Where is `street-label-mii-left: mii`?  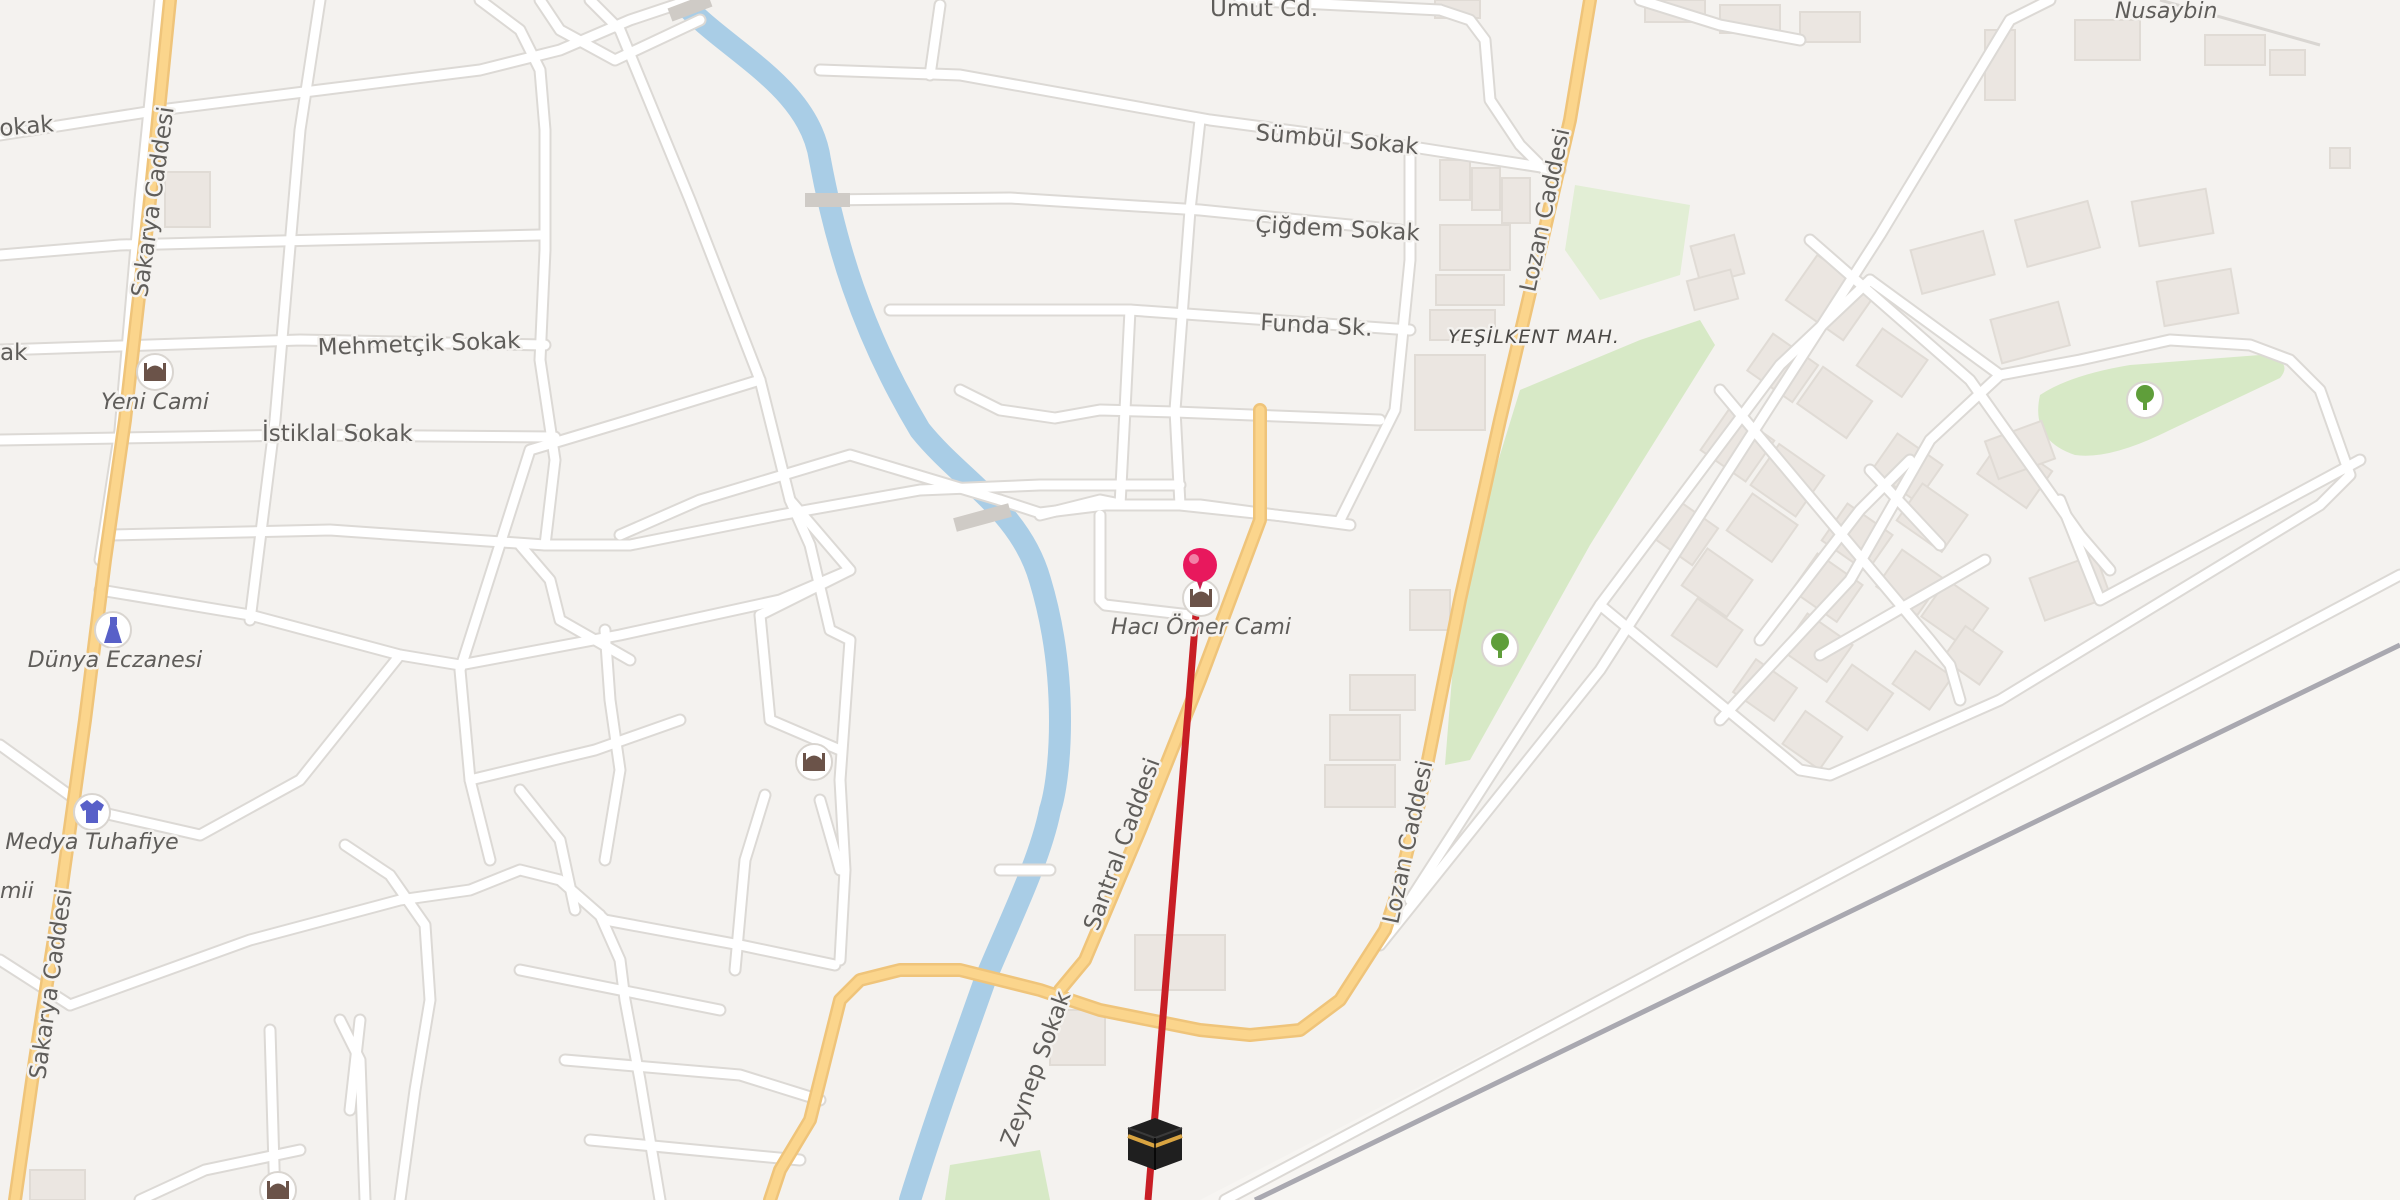 street-label-mii-left: mii is located at coordinates (17, 891).